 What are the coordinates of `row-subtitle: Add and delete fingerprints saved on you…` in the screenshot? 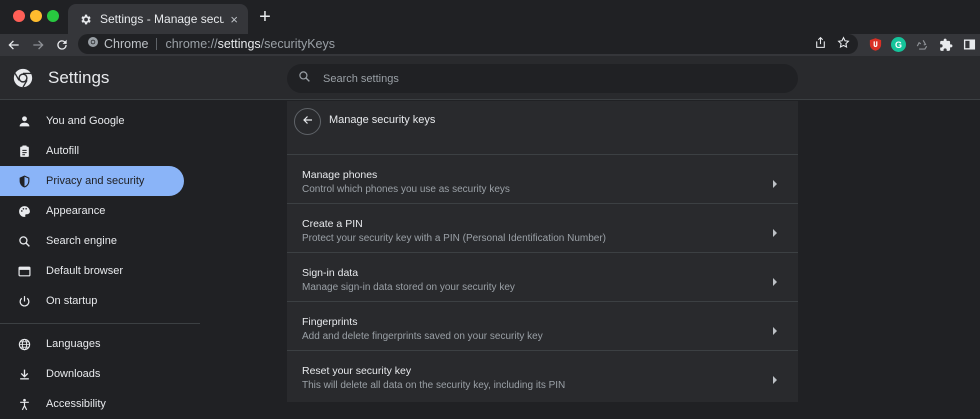 It's located at (422, 336).